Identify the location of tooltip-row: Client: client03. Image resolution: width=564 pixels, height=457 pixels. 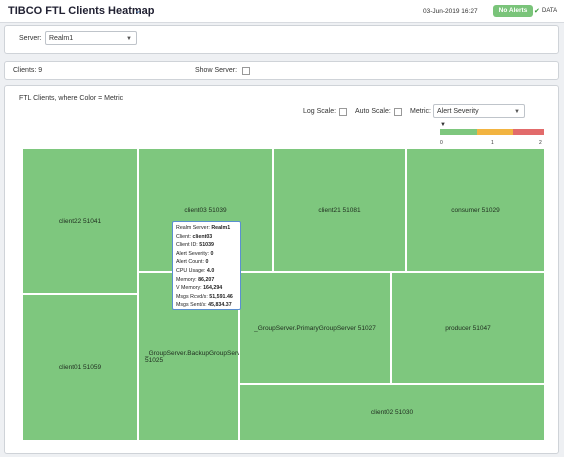
(194, 236).